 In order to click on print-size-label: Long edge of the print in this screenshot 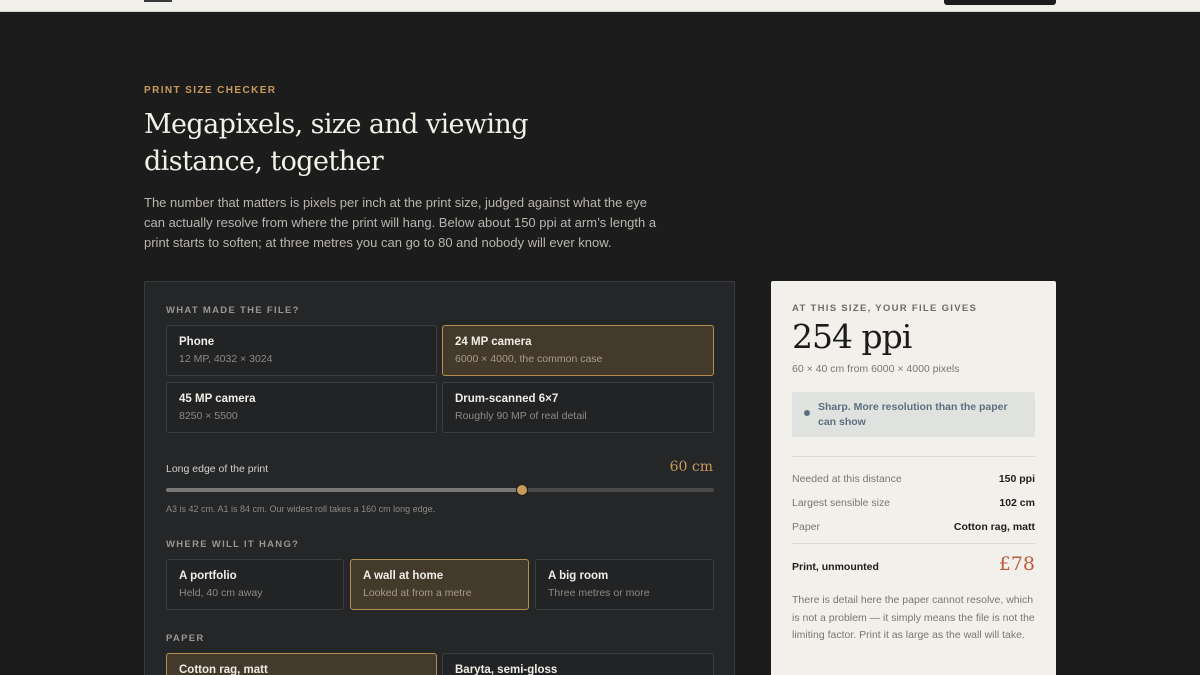, I will do `click(217, 469)`.